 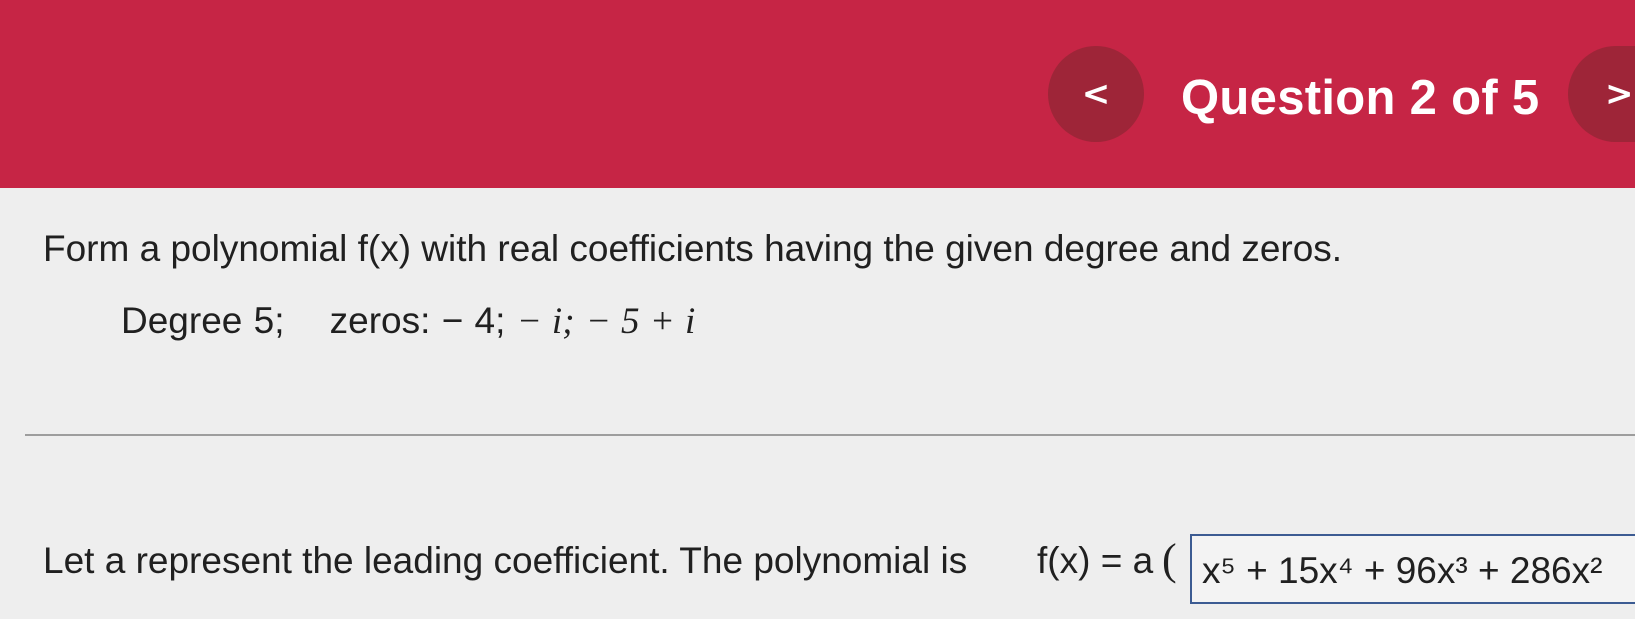 I want to click on opening-parenthesis: (, so click(x=1169, y=559).